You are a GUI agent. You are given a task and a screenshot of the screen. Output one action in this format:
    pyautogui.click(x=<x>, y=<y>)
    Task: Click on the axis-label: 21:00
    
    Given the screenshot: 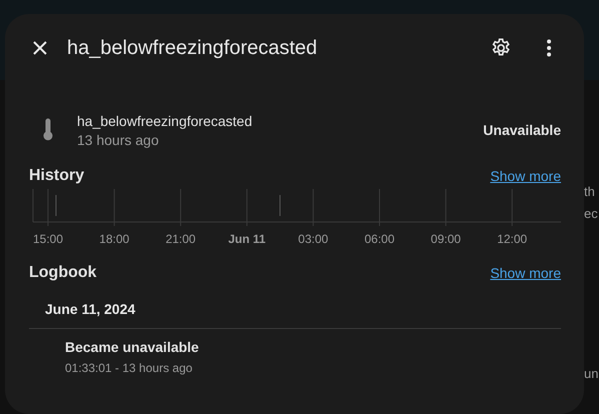 What is the action you would take?
    pyautogui.click(x=181, y=239)
    